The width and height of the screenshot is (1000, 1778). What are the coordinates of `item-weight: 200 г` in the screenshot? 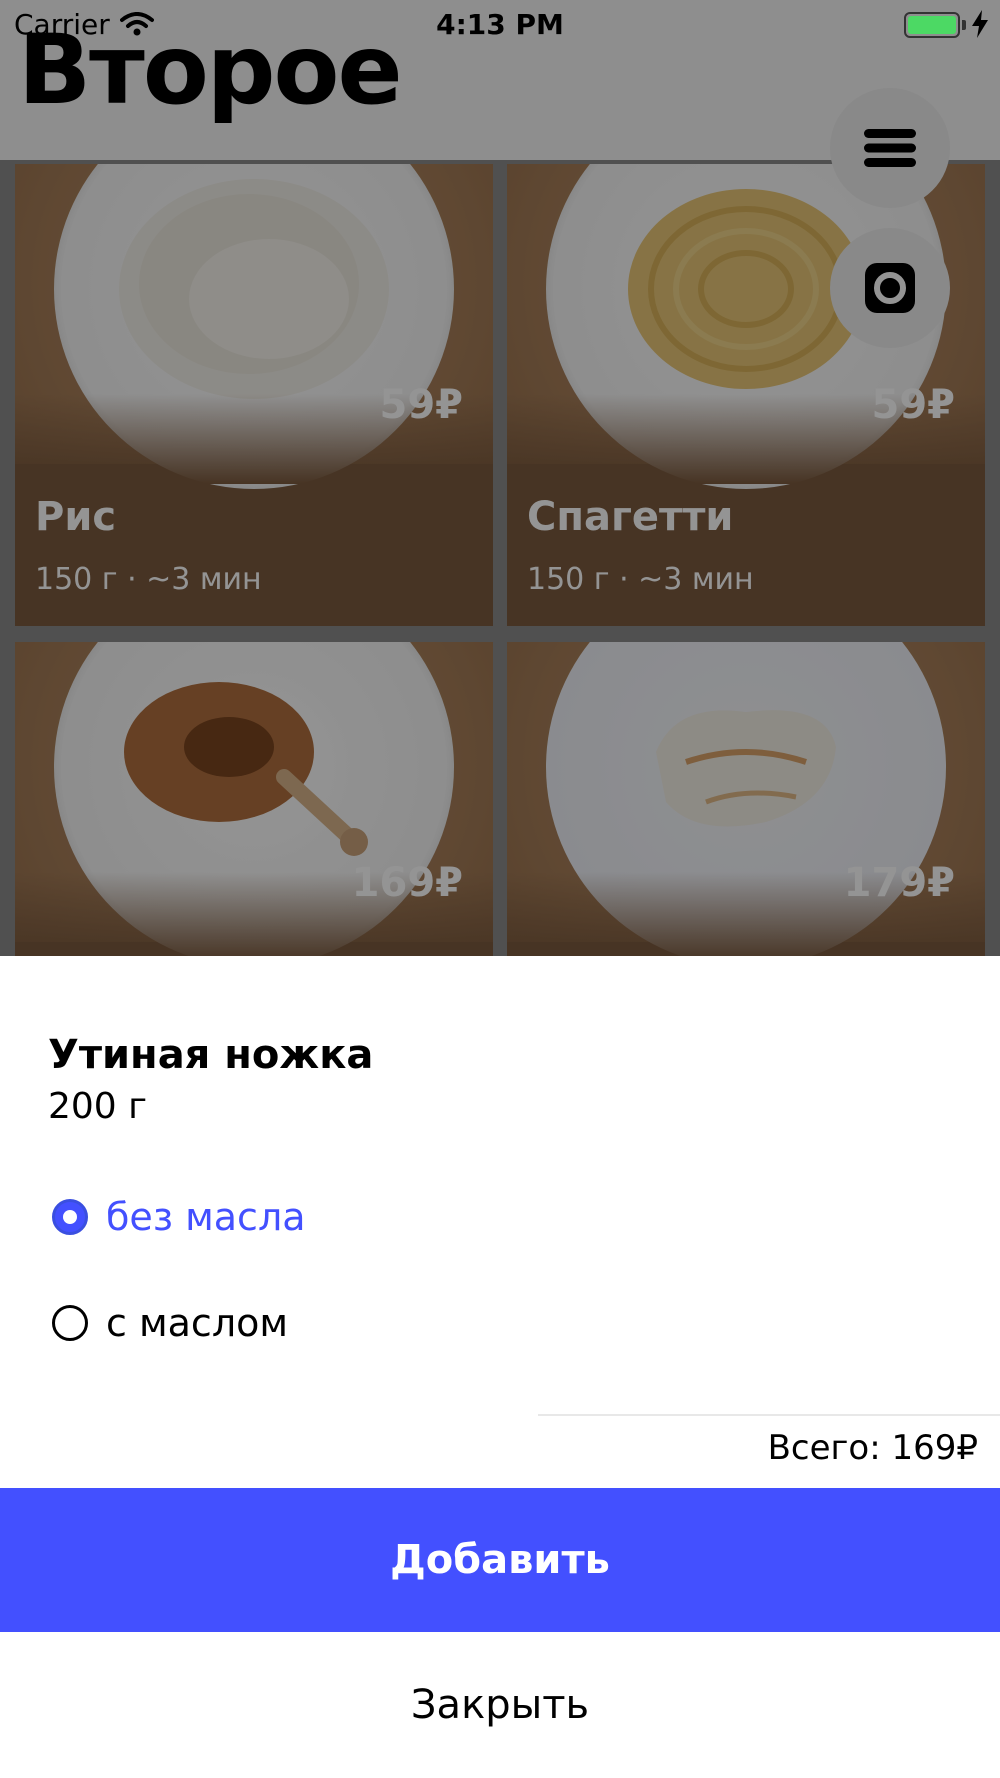 It's located at (98, 1106).